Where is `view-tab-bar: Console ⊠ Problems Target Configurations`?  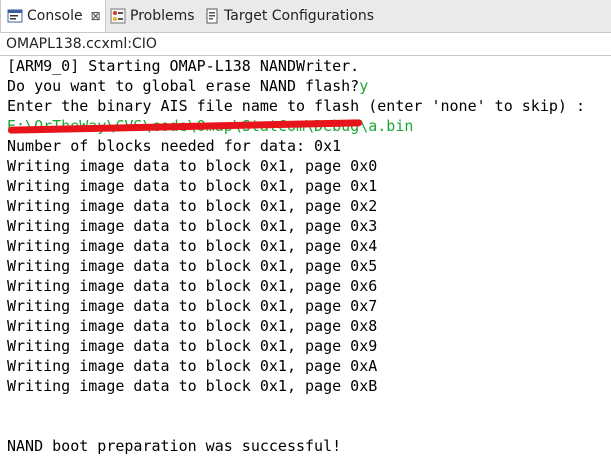 view-tab-bar: Console ⊠ Problems Target Configurations is located at coordinates (305, 16).